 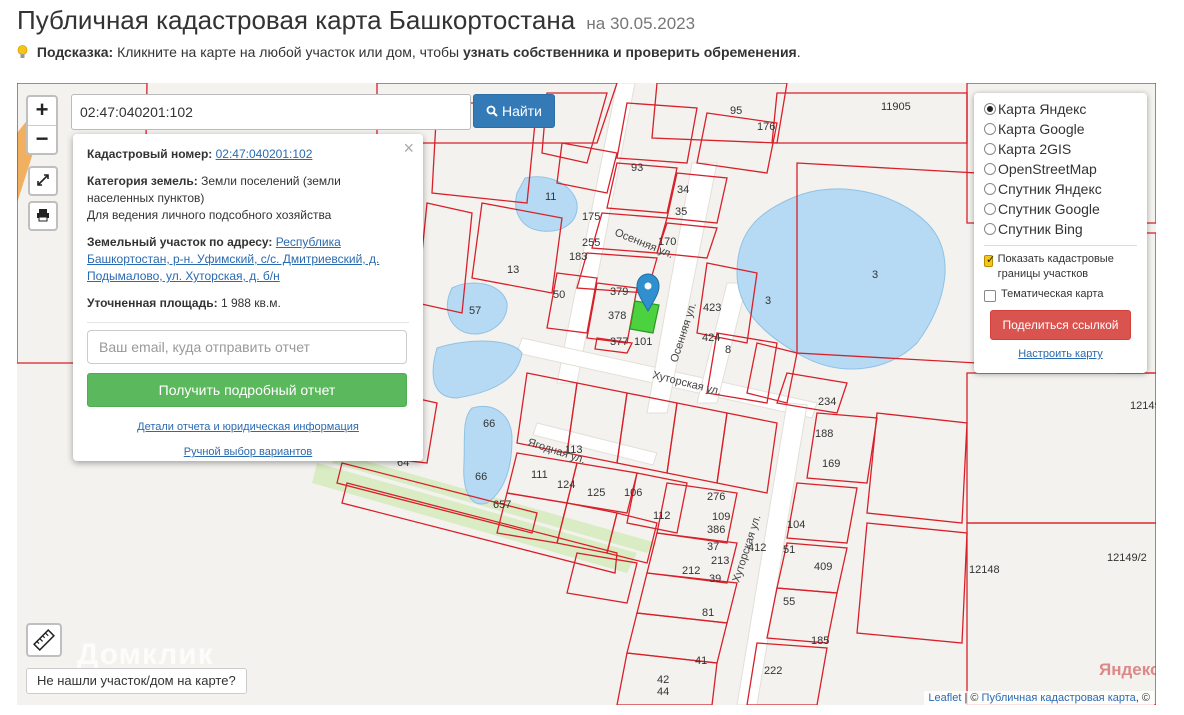 I want to click on cadastral-number-label: Кадастровый номер:, so click(x=150, y=154).